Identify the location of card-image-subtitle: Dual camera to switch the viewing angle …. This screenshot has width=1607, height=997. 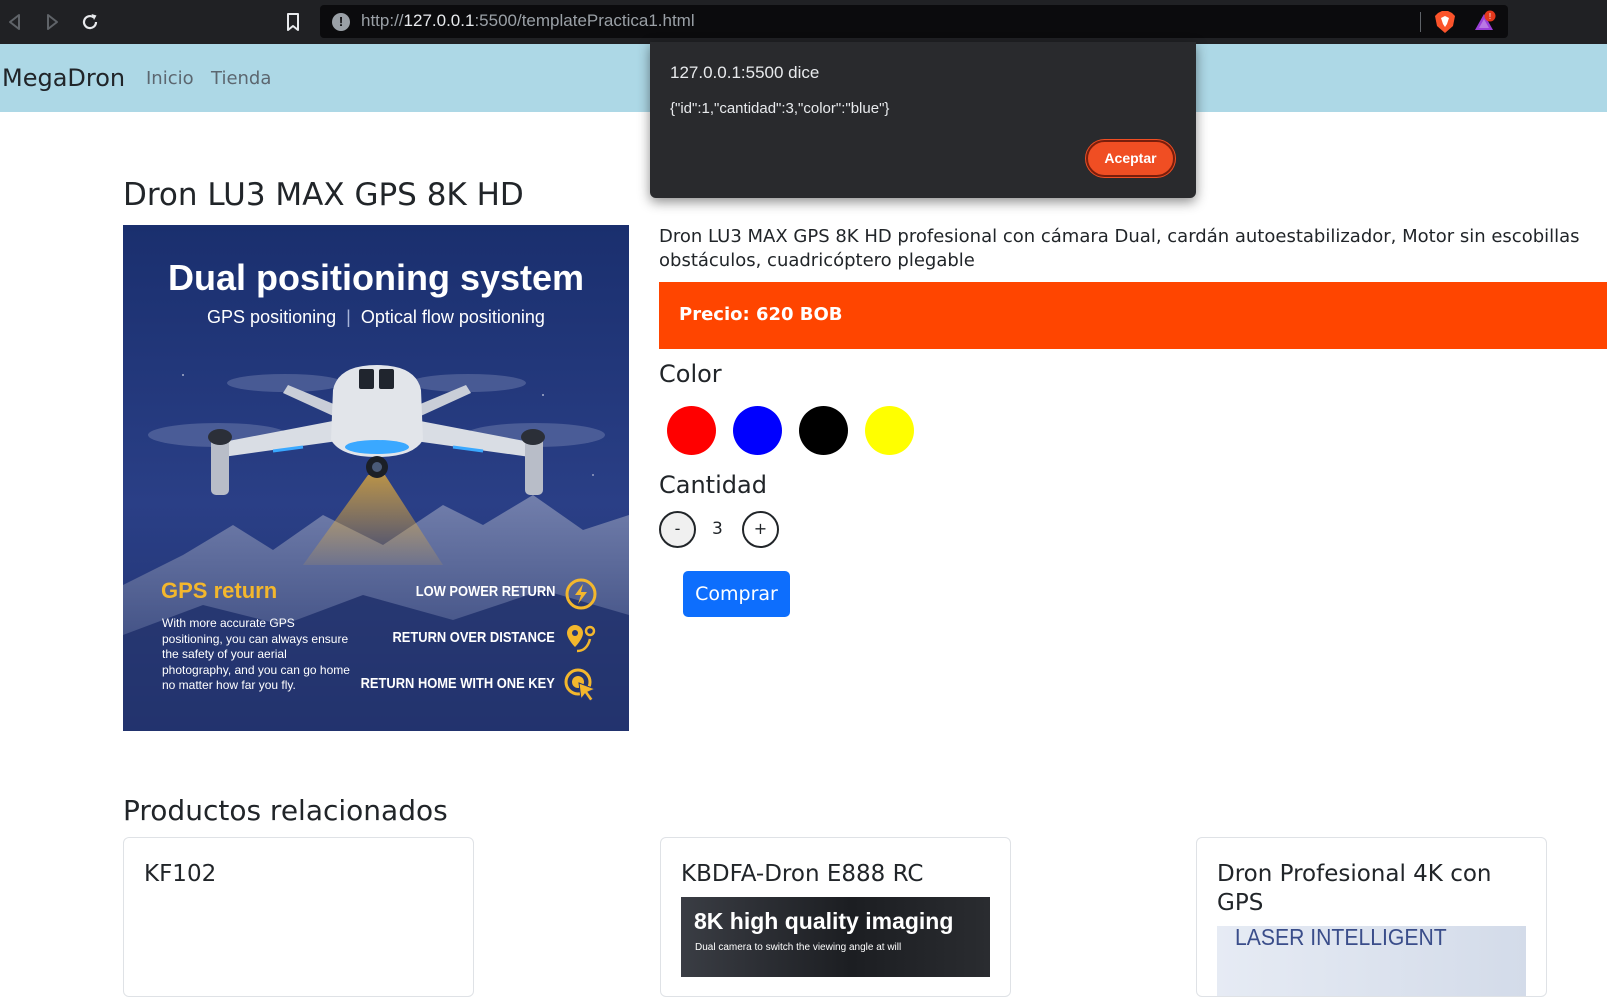
(798, 947).